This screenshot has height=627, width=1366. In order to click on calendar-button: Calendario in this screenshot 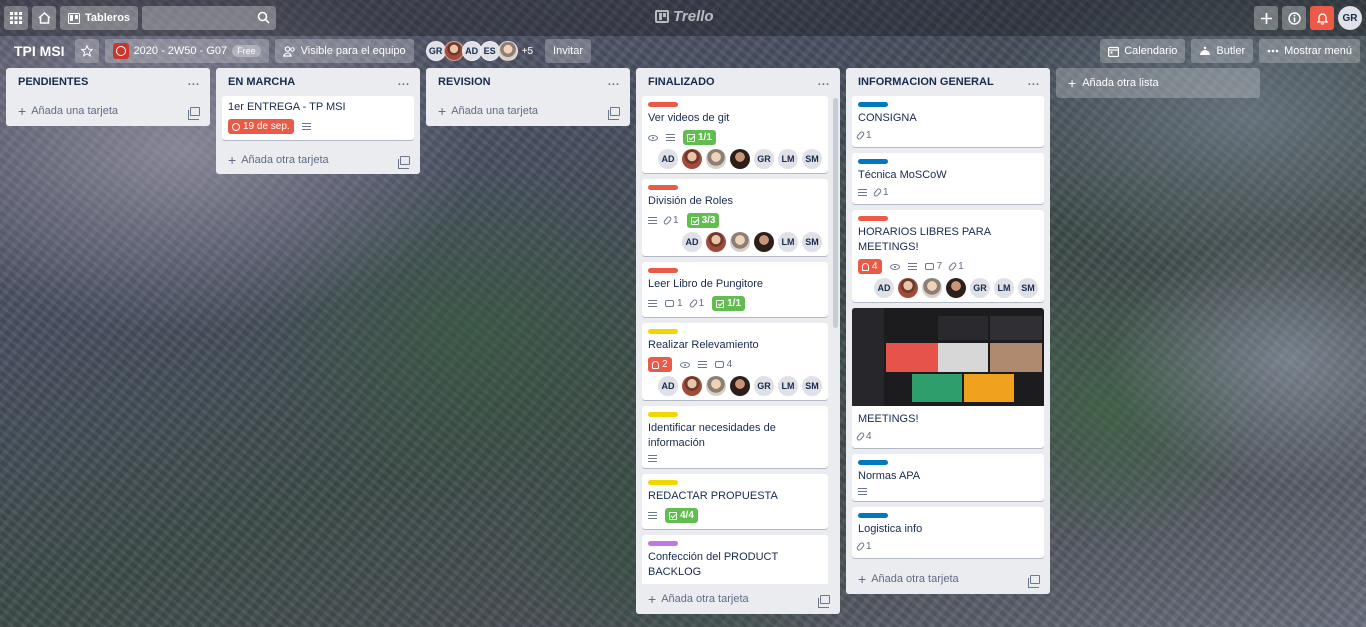, I will do `click(1143, 51)`.